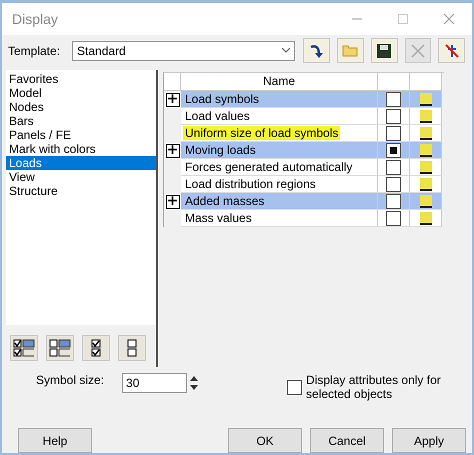  I want to click on category-item: View, so click(81, 177).